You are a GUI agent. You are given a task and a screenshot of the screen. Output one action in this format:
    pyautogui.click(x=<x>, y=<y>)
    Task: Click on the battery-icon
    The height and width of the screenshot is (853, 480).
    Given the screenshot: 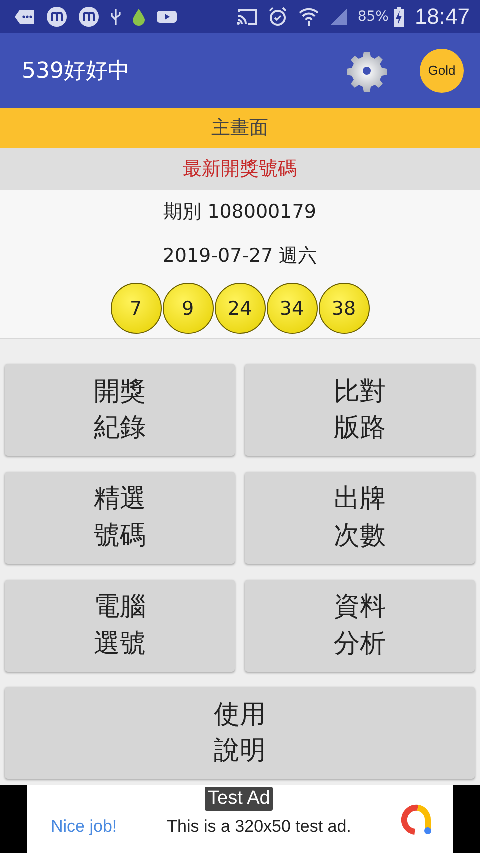 What is the action you would take?
    pyautogui.click(x=398, y=16)
    